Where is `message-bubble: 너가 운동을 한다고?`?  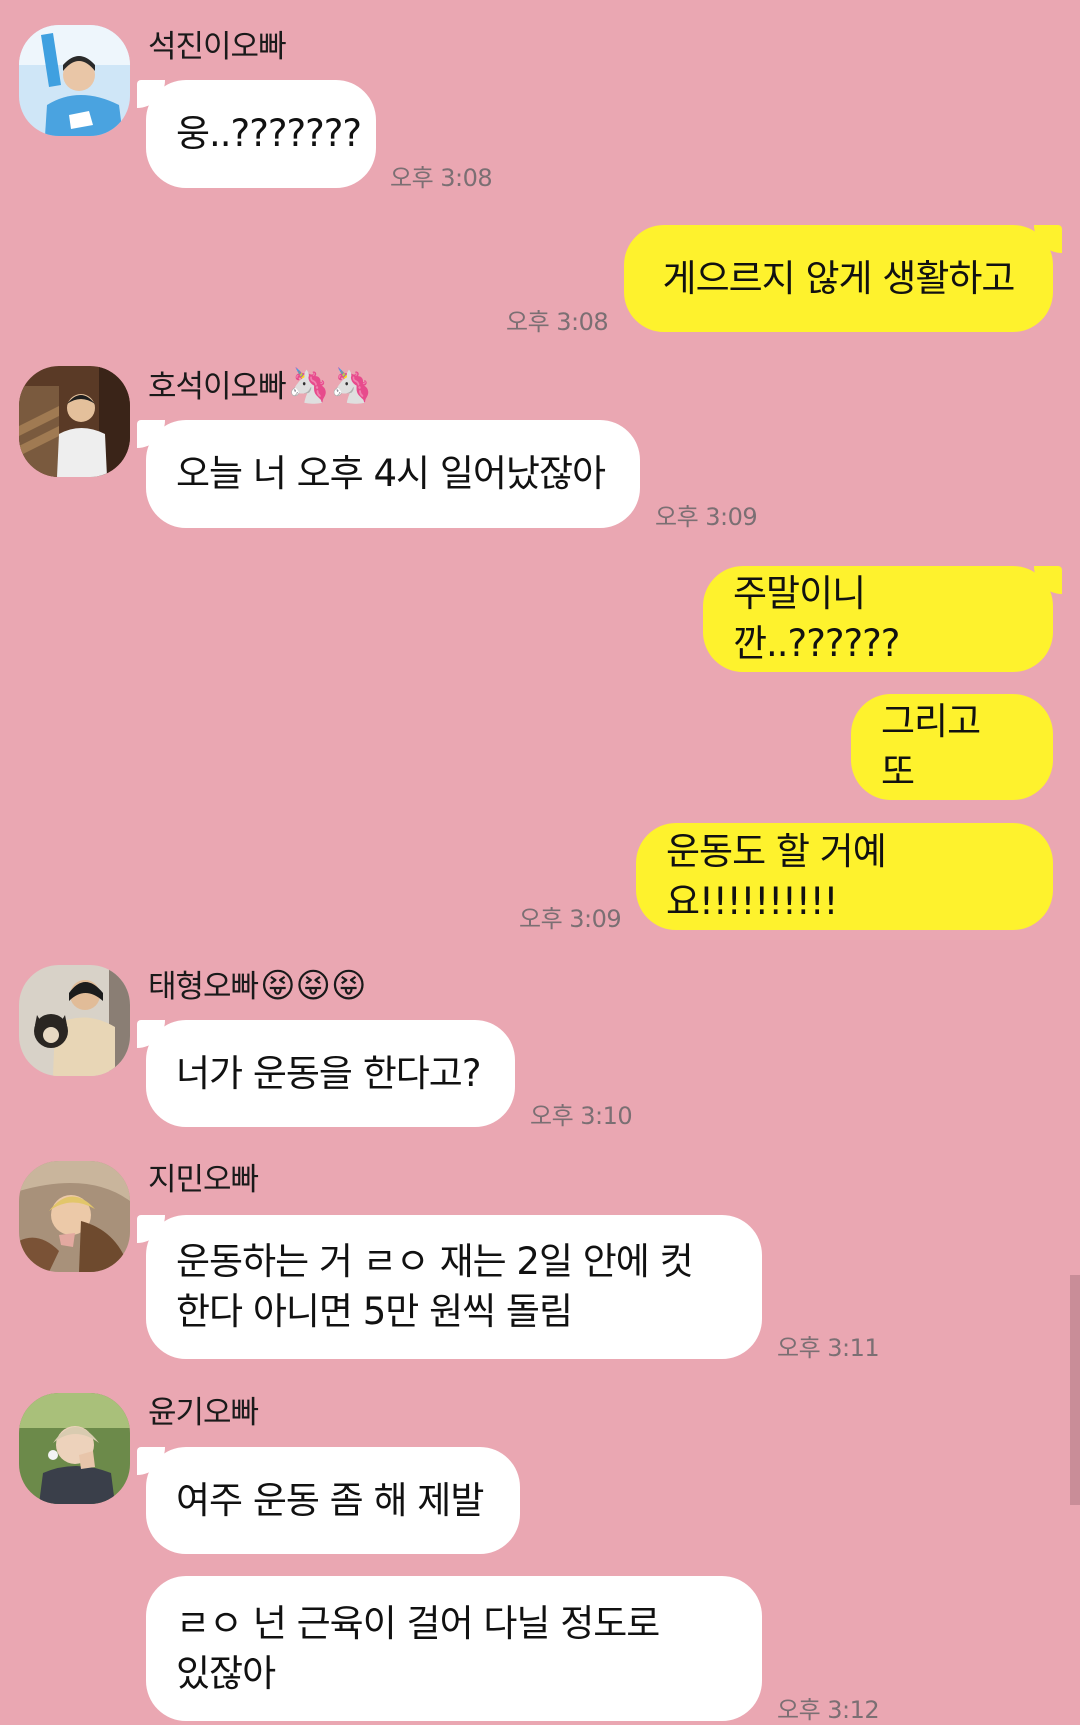 message-bubble: 너가 운동을 한다고? is located at coordinates (326, 1073).